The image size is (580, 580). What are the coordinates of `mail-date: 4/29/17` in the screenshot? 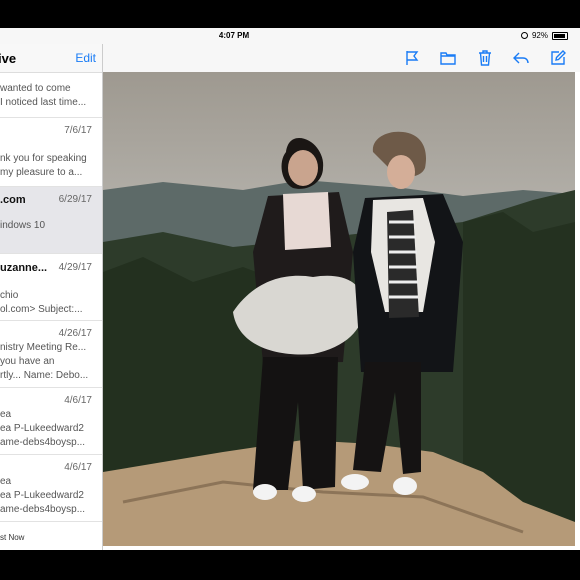 It's located at (75, 267).